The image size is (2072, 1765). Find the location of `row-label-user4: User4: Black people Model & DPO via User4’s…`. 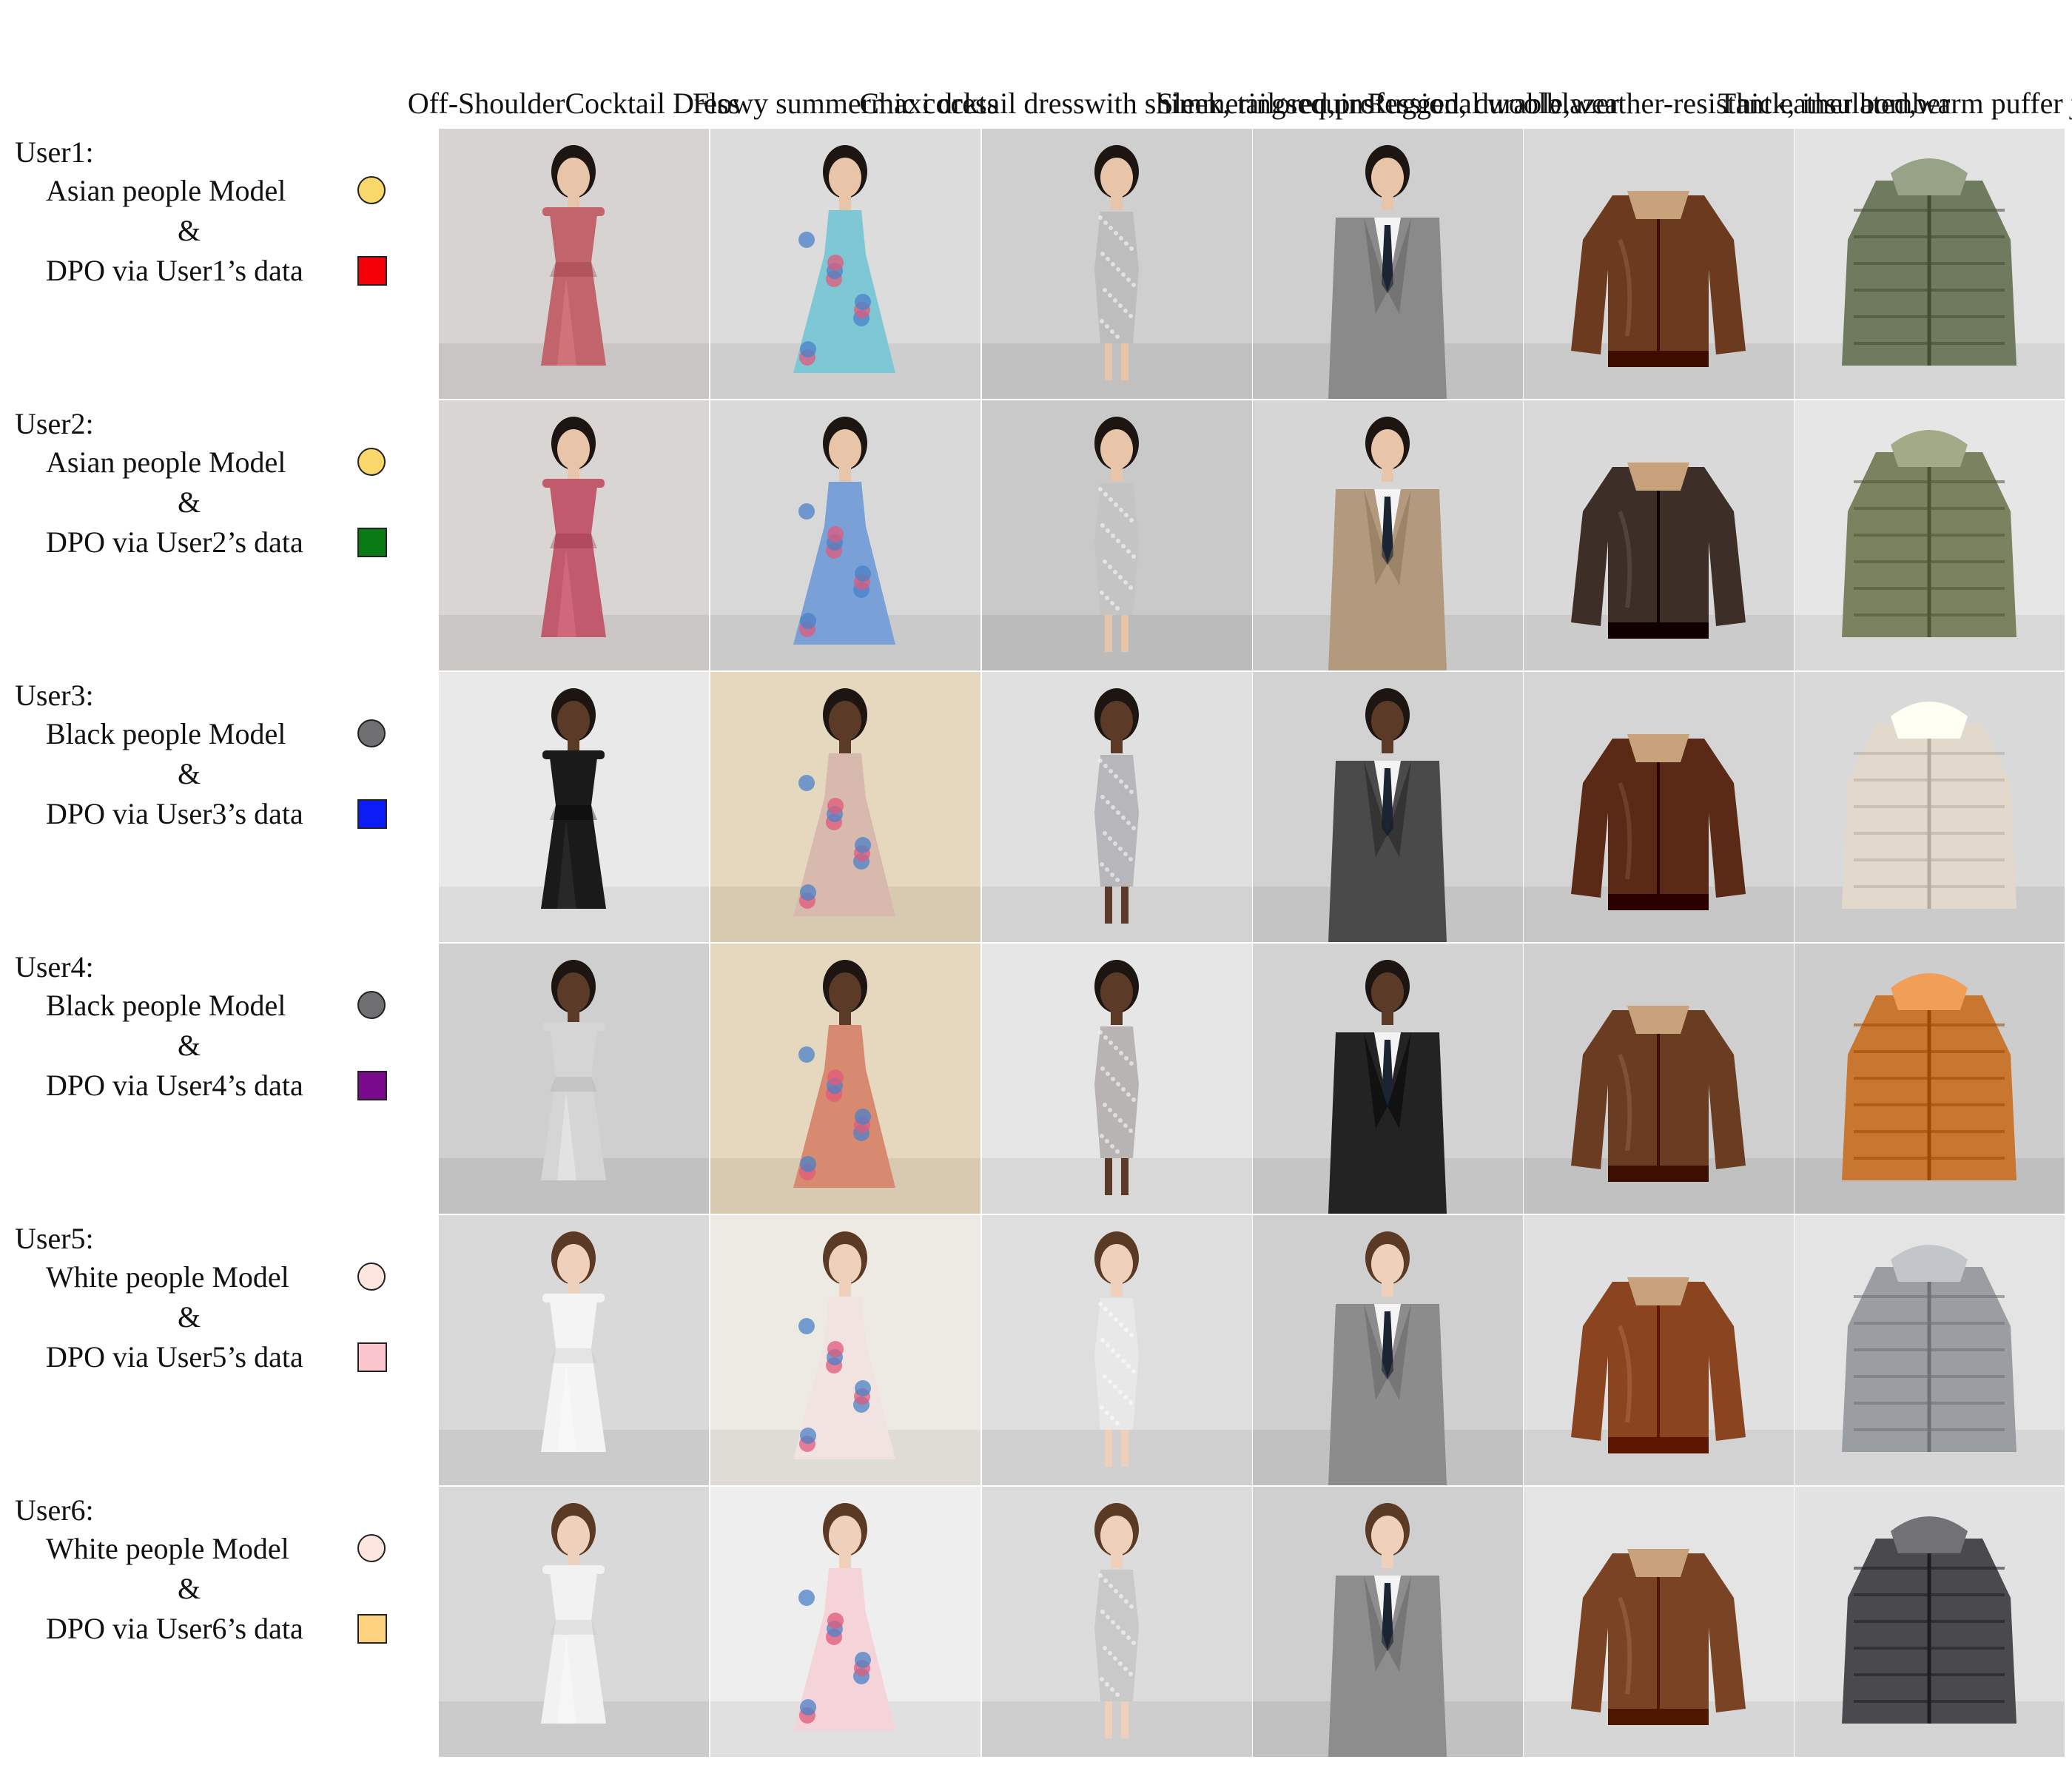

row-label-user4: User4: Black people Model & DPO via User4’s… is located at coordinates (218, 1079).